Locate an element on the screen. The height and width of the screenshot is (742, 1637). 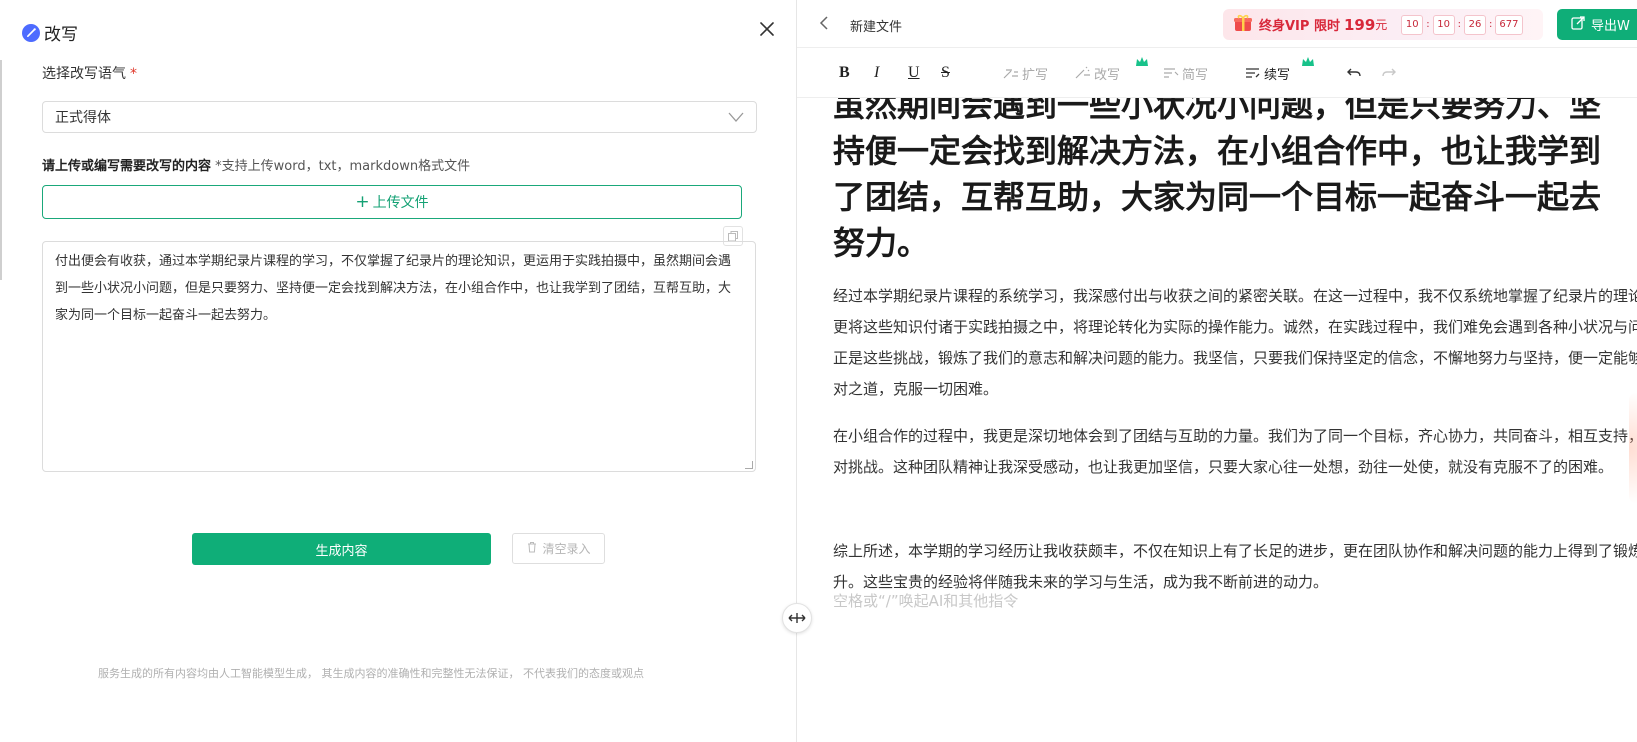
ai-command-placeholder: 空格或“/”唤起AI和其他指令 is located at coordinates (925, 600).